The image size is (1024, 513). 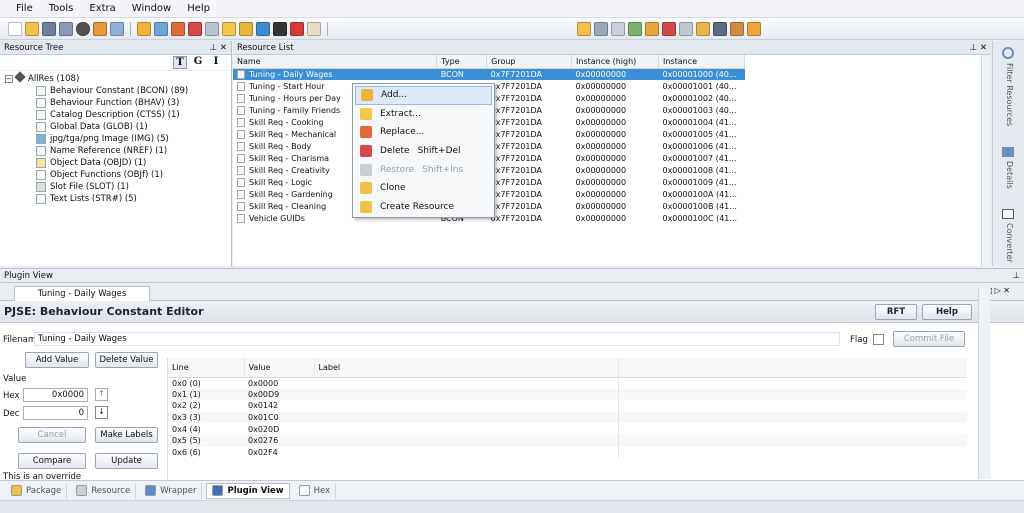 What do you see at coordinates (198, 62) in the screenshot?
I see `toggle-group: G` at bounding box center [198, 62].